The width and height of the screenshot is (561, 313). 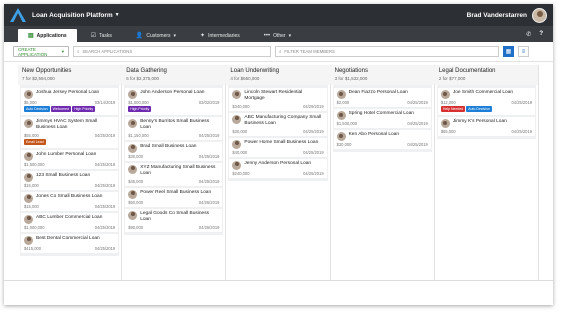 What do you see at coordinates (277, 106) in the screenshot?
I see `card-footer: $340,000 04/29/2019` at bounding box center [277, 106].